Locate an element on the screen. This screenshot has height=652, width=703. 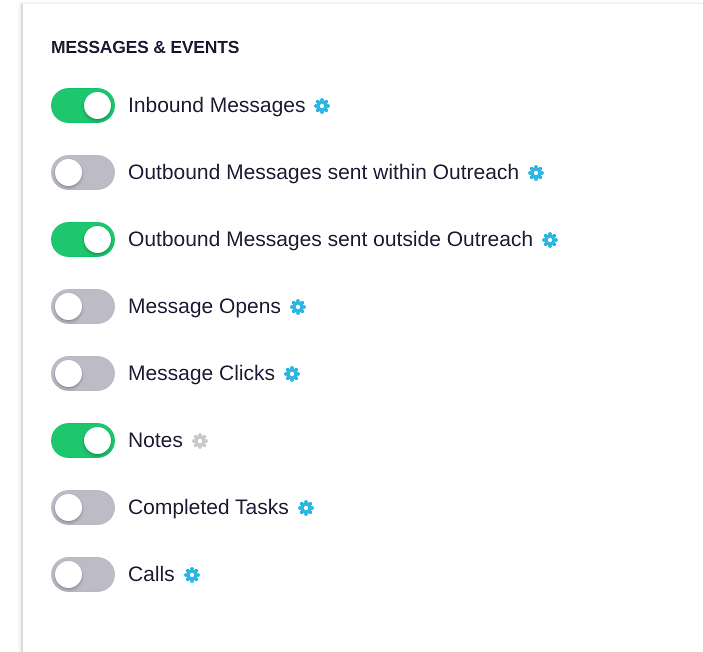
setting-label: Completed Tasks is located at coordinates (208, 508).